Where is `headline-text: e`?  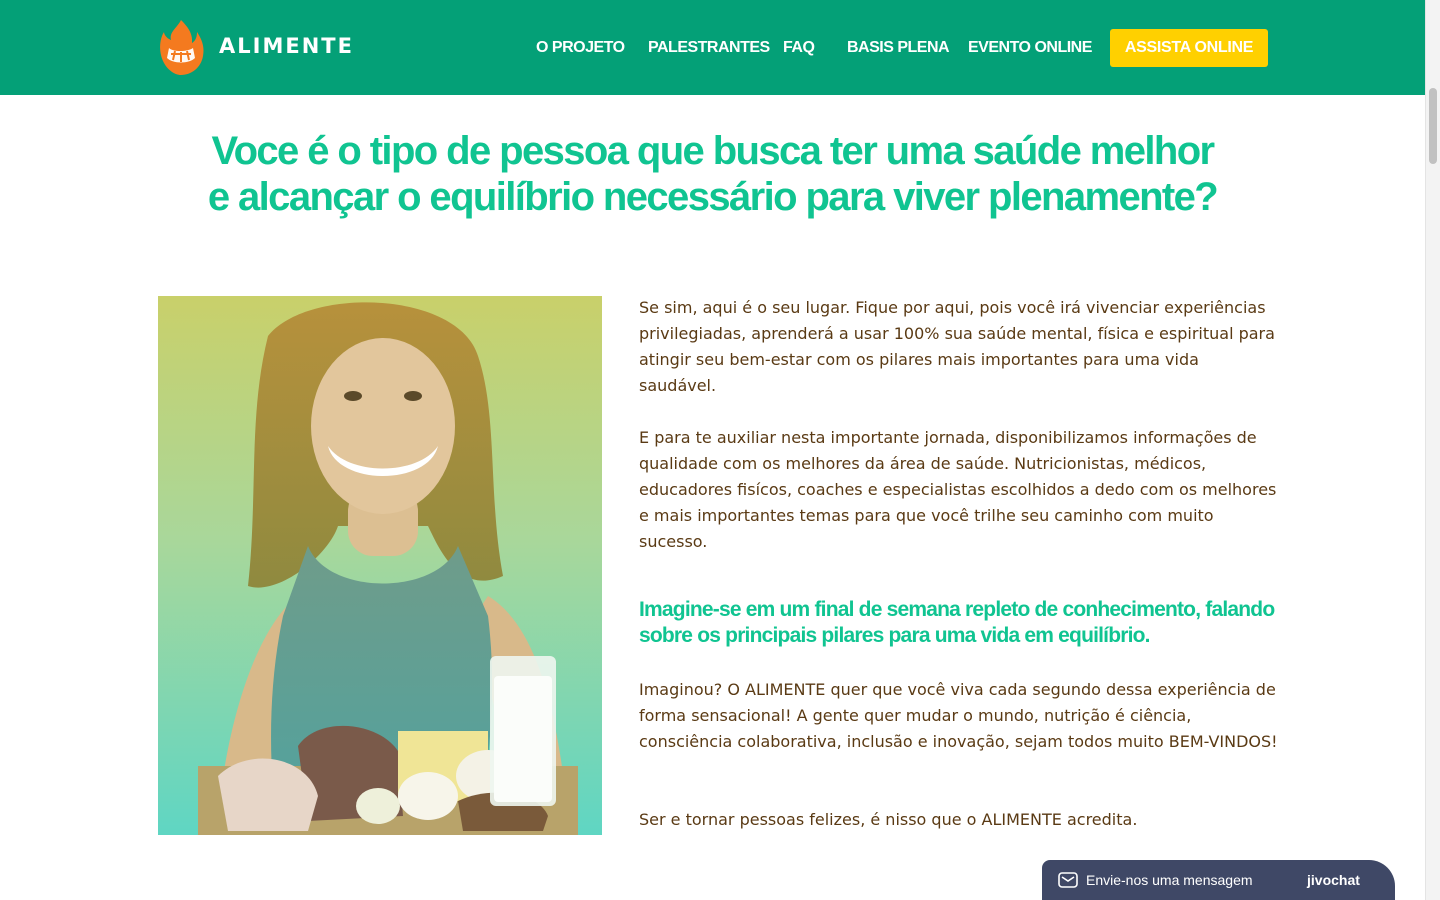
headline-text: e is located at coordinates (223, 197).